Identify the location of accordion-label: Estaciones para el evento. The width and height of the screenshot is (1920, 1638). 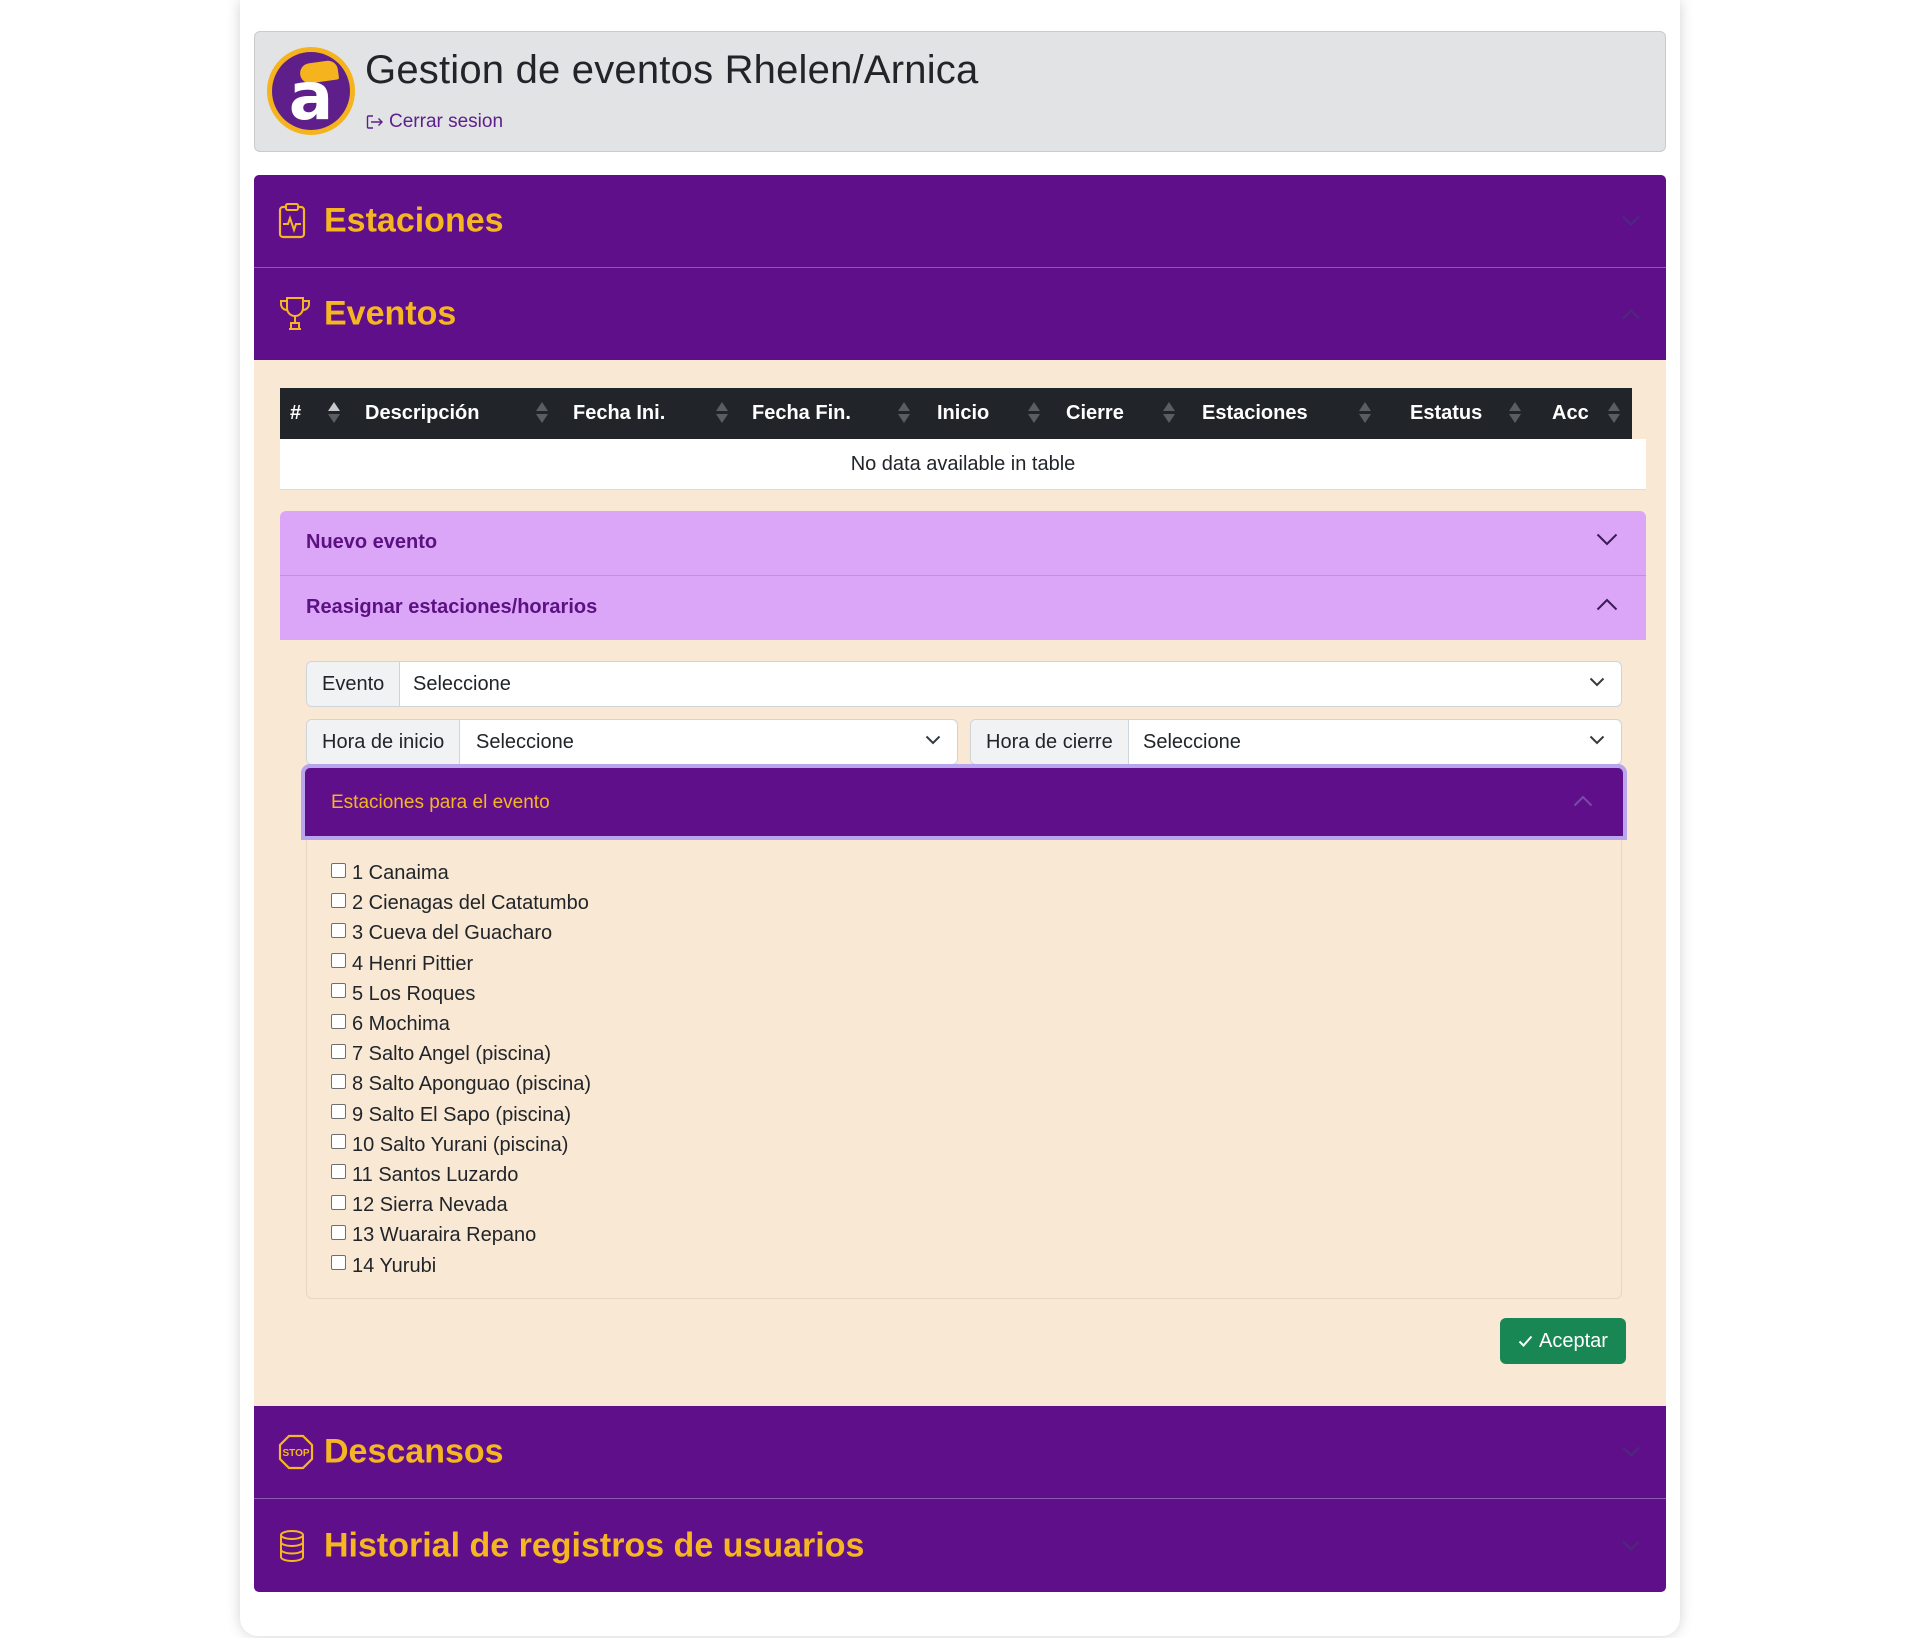
(440, 802).